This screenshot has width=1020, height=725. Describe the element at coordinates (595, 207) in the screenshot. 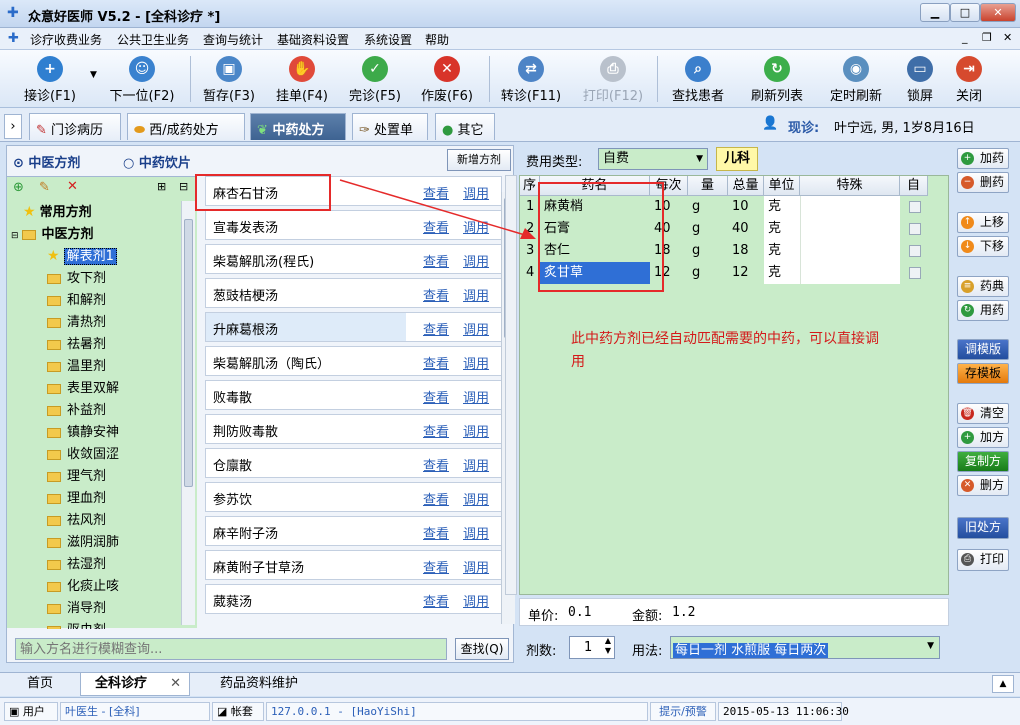

I see `table-cell: 麻黄梢` at that location.